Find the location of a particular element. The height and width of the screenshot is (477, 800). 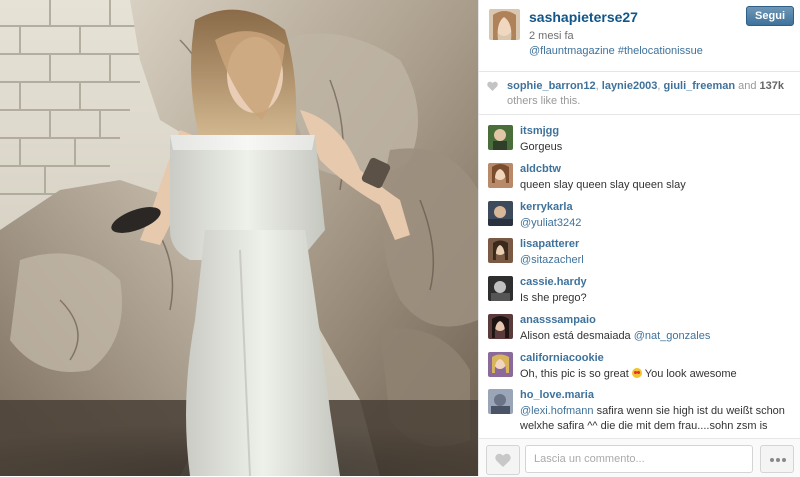

like-user-link: giuli_freeman is located at coordinates (700, 86).